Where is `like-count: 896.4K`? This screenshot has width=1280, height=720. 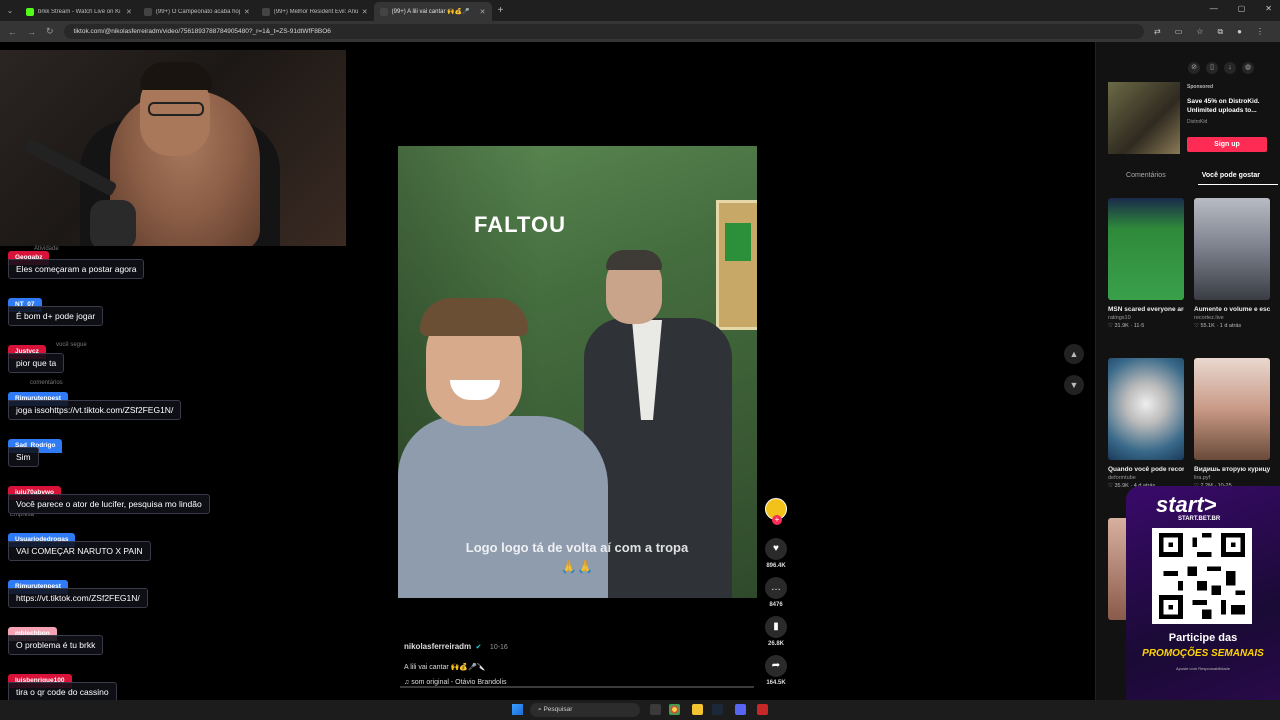 like-count: 896.4K is located at coordinates (776, 566).